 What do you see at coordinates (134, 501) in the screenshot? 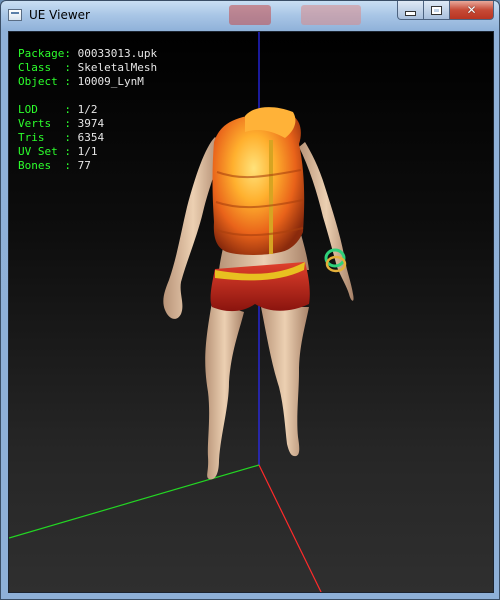
I see `y-axis-line` at bounding box center [134, 501].